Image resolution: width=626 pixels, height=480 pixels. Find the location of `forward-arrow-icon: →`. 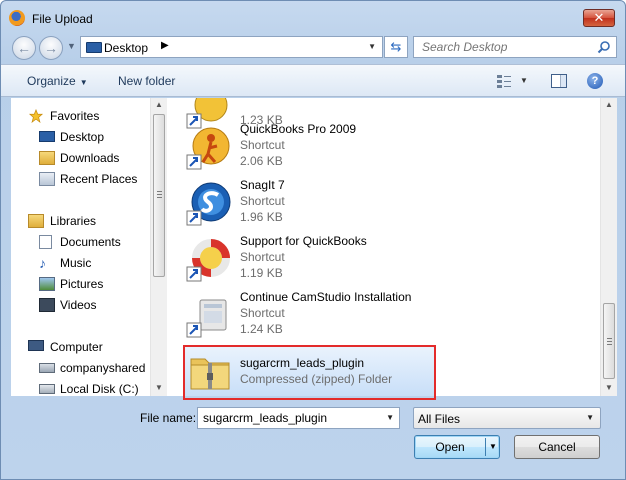

forward-arrow-icon: → is located at coordinates (51, 48).